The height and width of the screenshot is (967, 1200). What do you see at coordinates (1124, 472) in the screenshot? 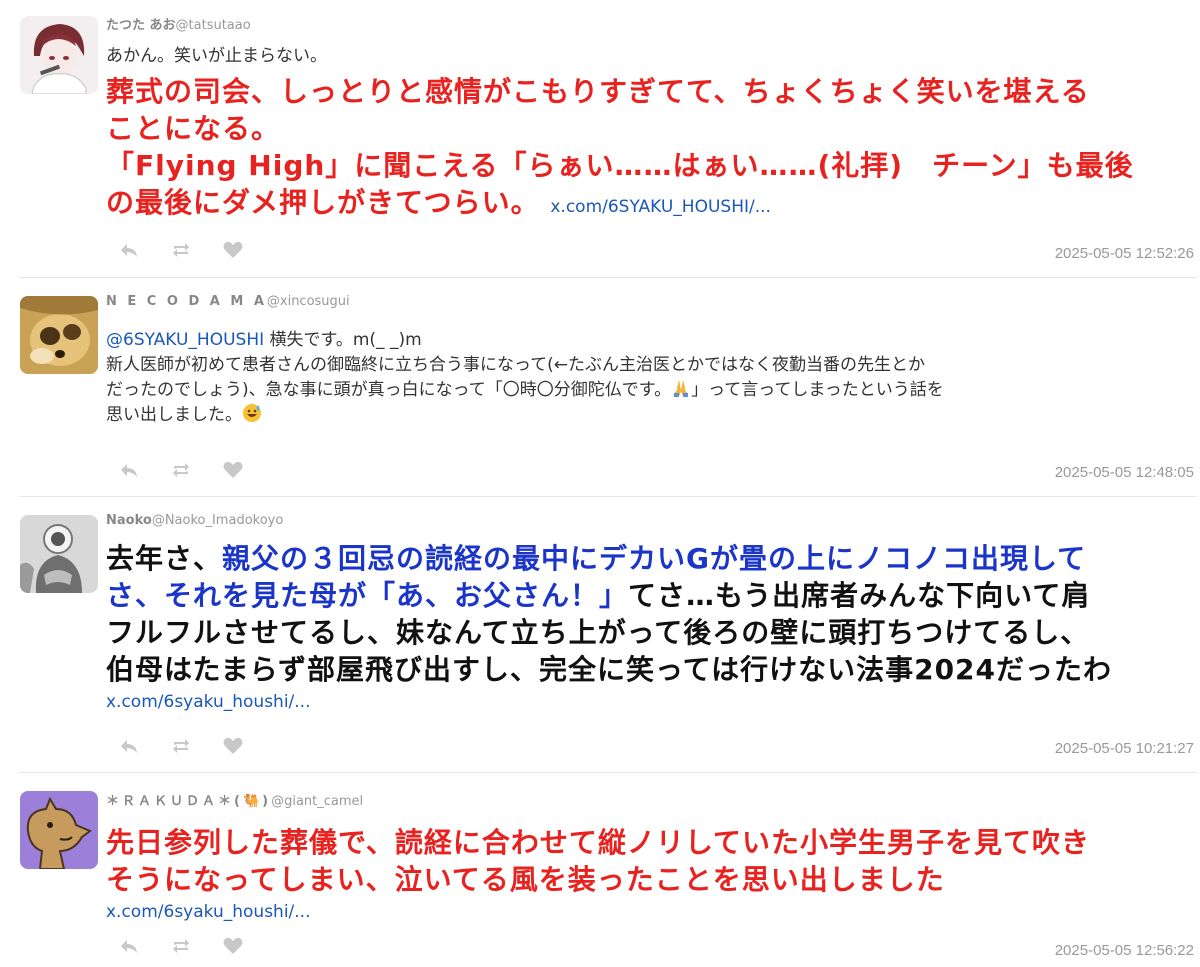
I see `timestamp: 2025-05-05 12:48:05` at bounding box center [1124, 472].